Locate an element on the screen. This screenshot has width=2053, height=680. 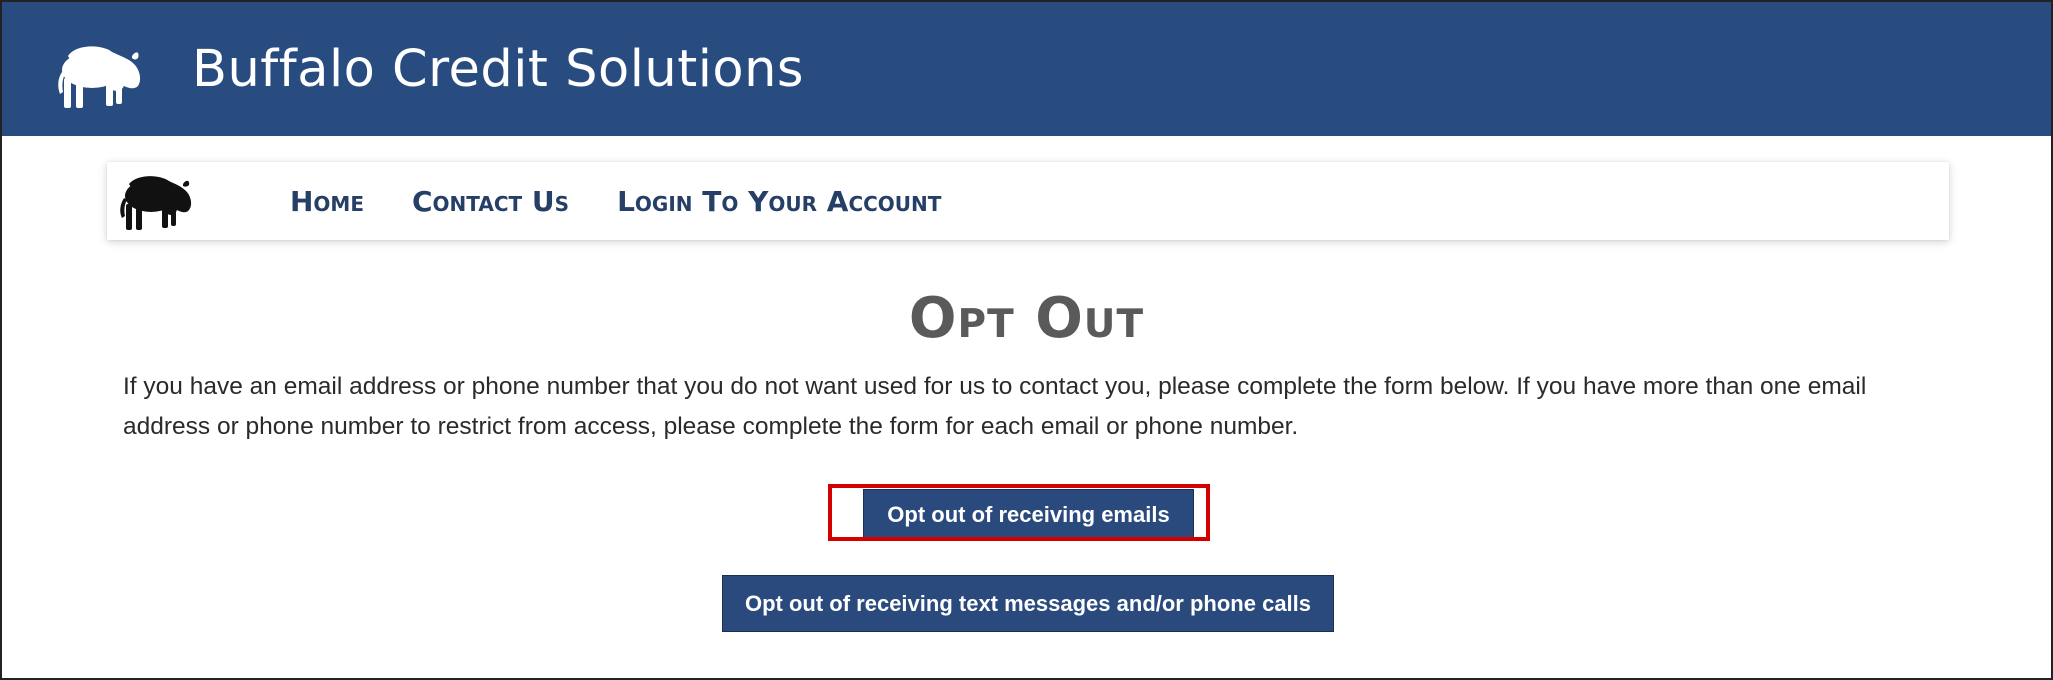
site-brand-title: Buffalo Credit Solutions is located at coordinates (498, 69).